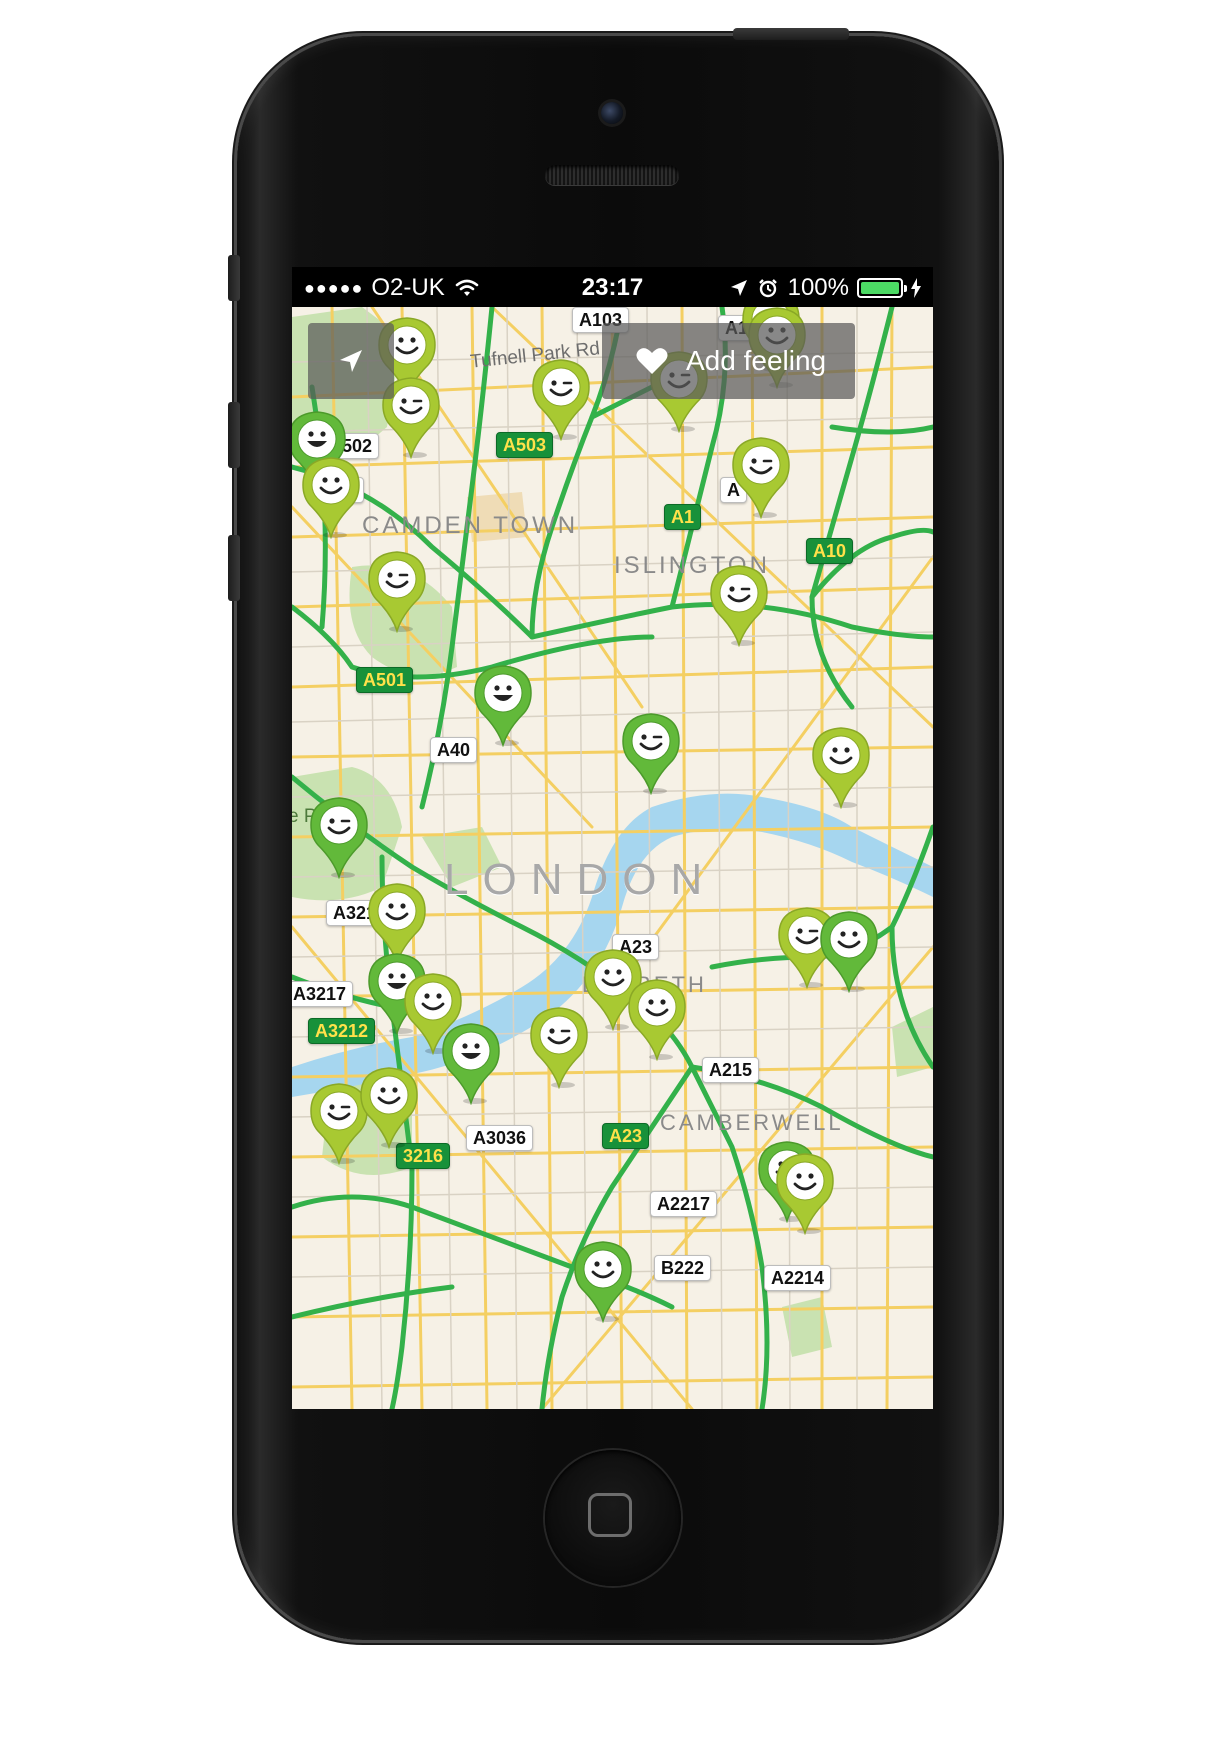 Image resolution: width=1224 pixels, height=1760 pixels. What do you see at coordinates (500, 1138) in the screenshot?
I see `road-label-a3036: A3036` at bounding box center [500, 1138].